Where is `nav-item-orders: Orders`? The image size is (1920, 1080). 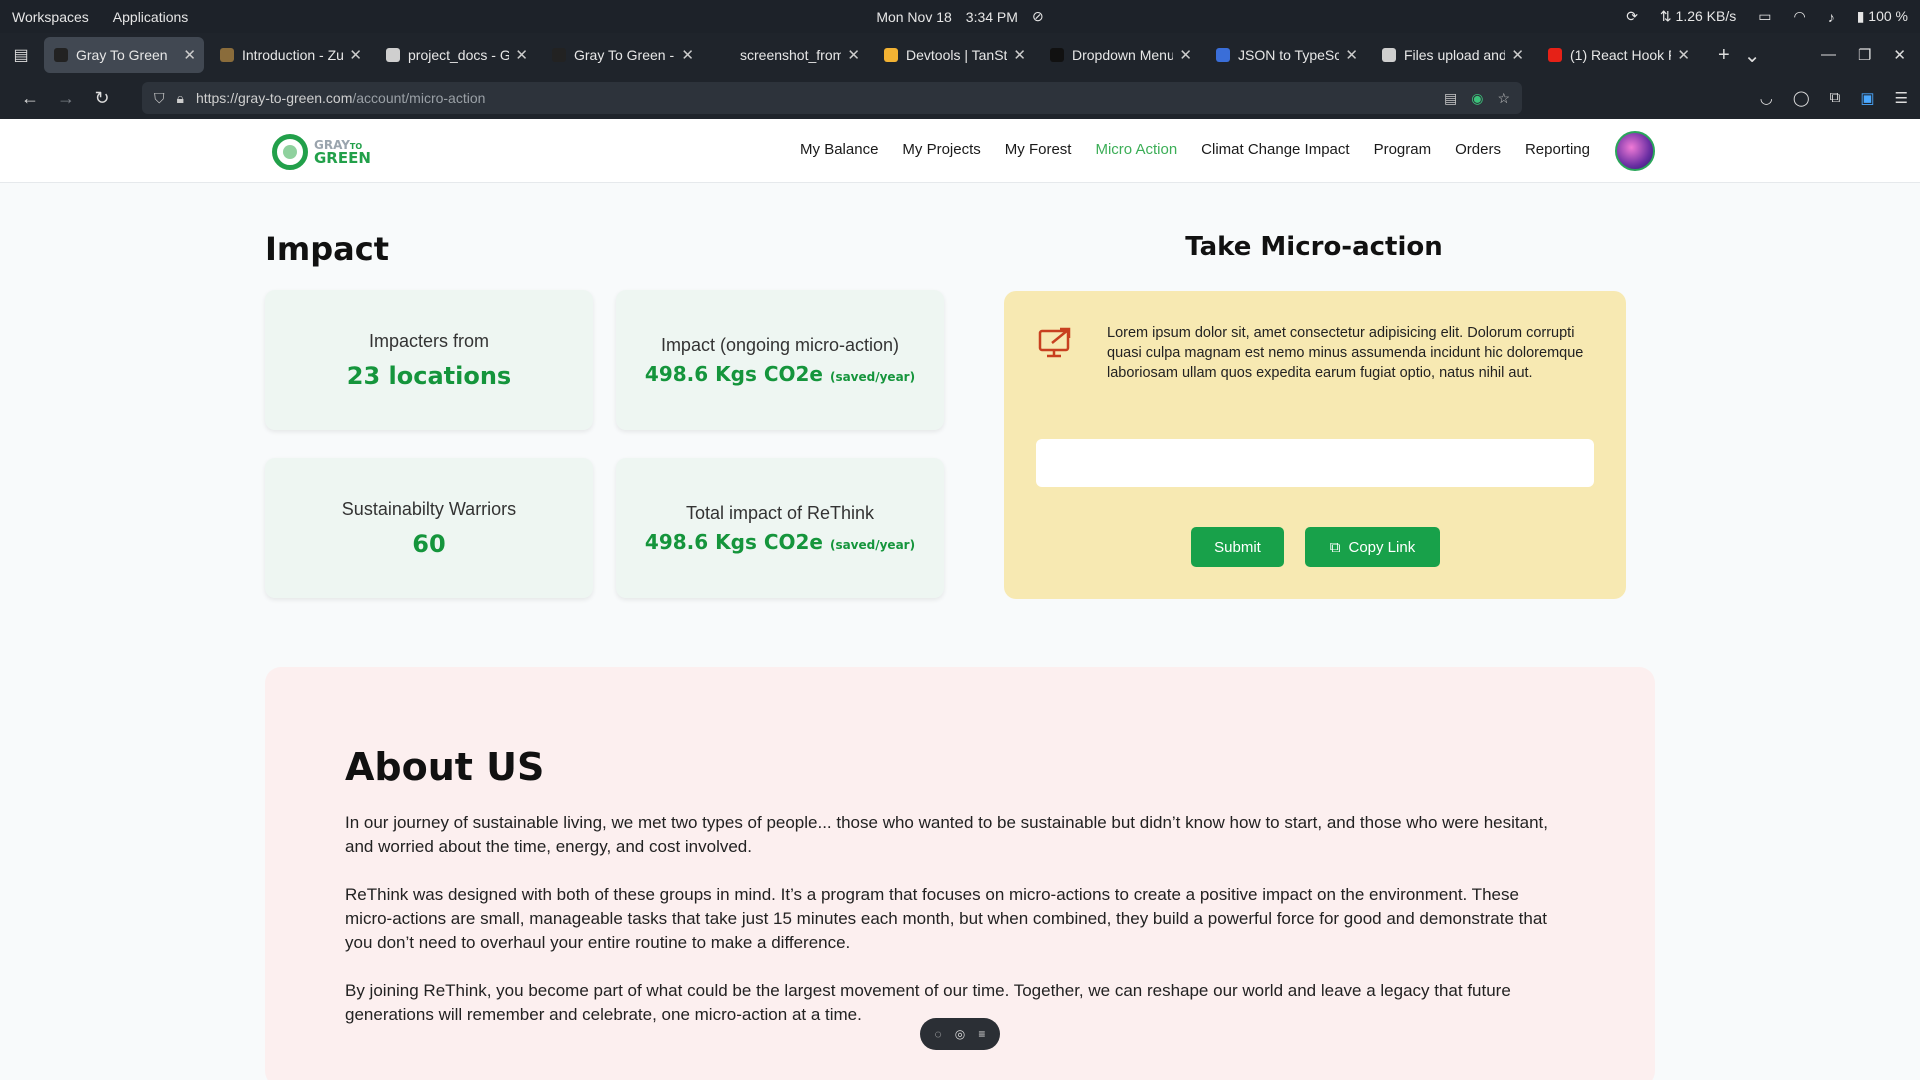 nav-item-orders: Orders is located at coordinates (1478, 149).